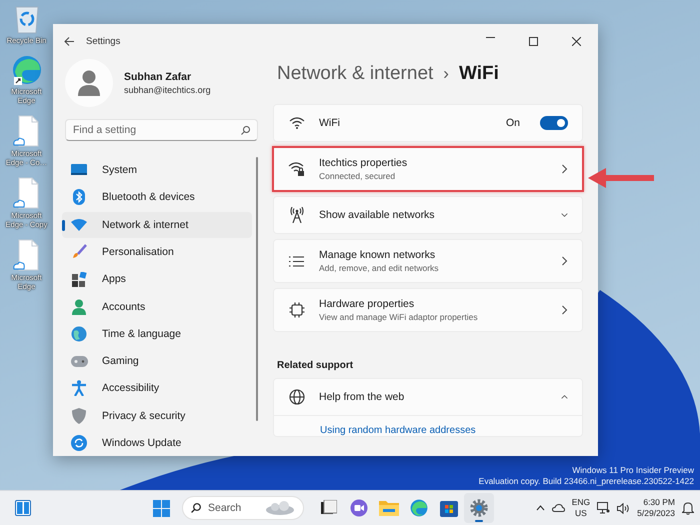 This screenshot has width=700, height=525. I want to click on brush-icon, so click(79, 252).